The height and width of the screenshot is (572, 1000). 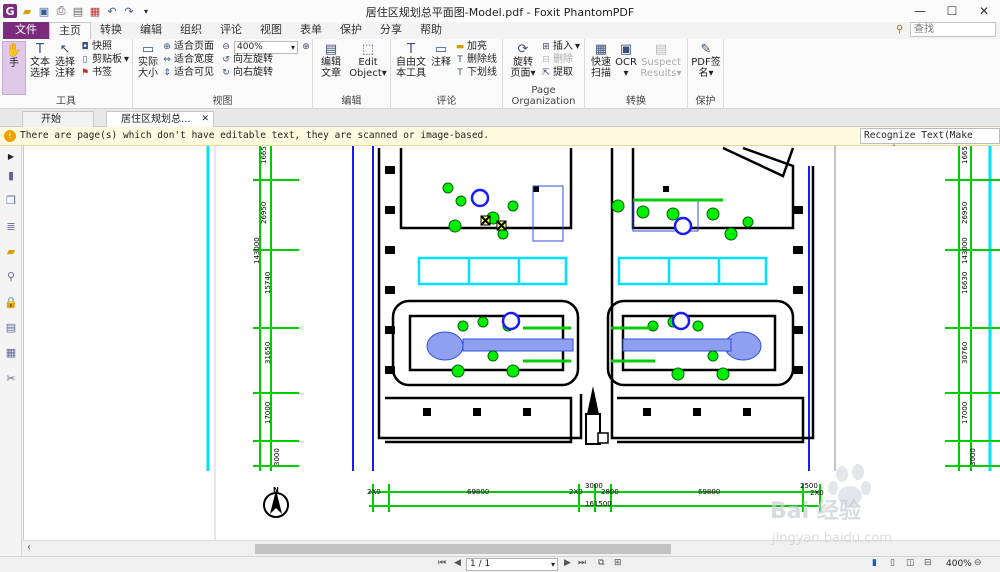 I want to click on note-button: ▭ 注释, so click(x=441, y=55).